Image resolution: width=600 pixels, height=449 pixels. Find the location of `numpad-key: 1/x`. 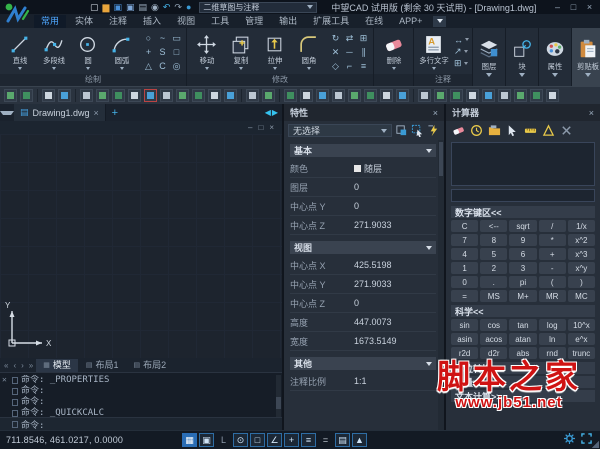

numpad-key: 1/x is located at coordinates (581, 226).